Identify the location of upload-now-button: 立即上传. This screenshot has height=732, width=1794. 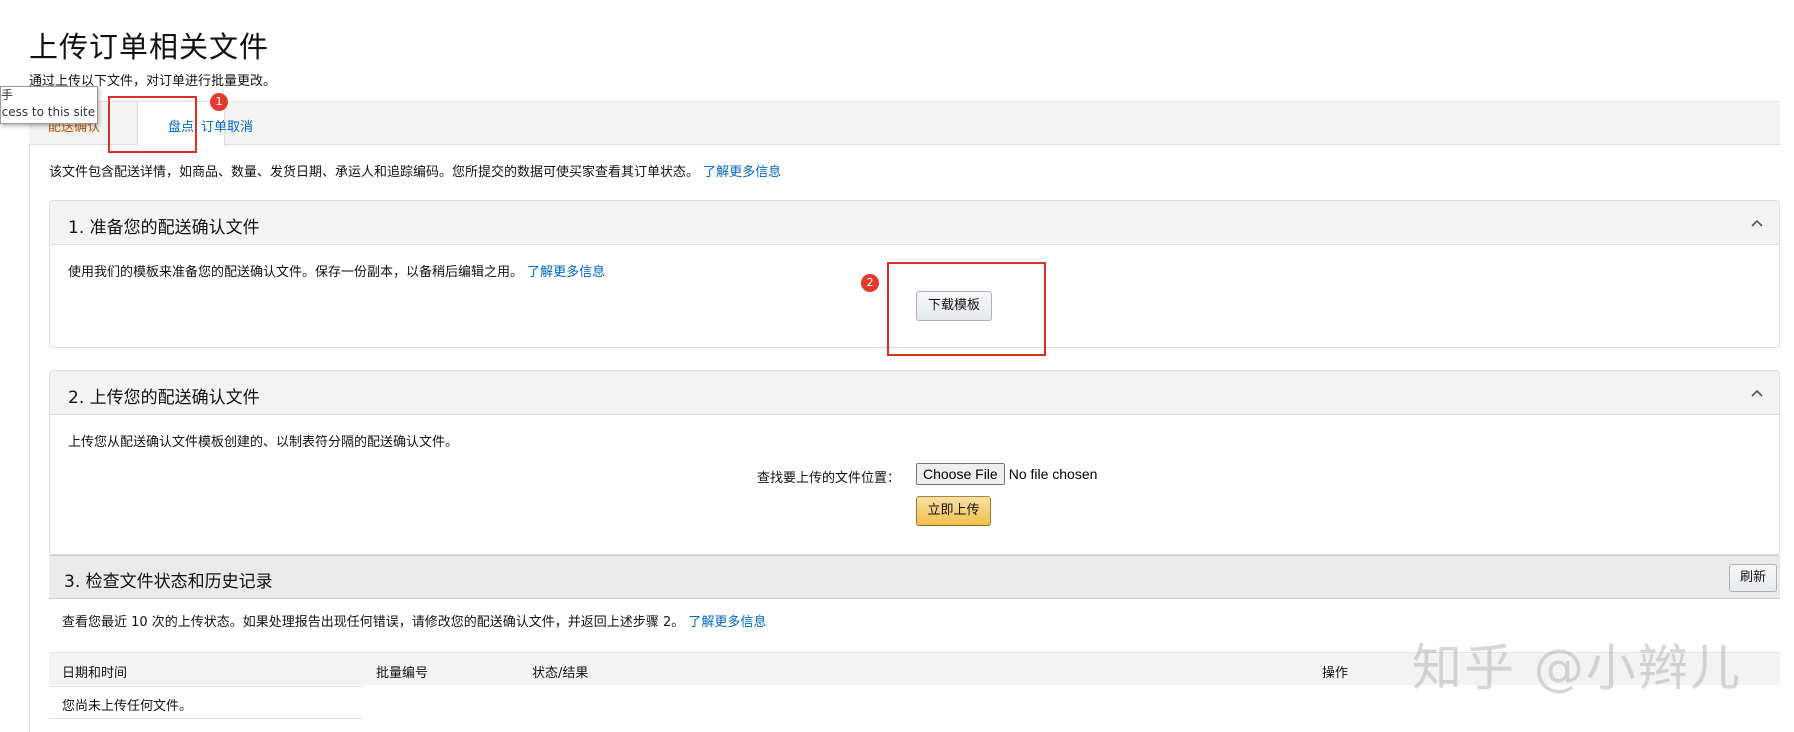
(953, 511).